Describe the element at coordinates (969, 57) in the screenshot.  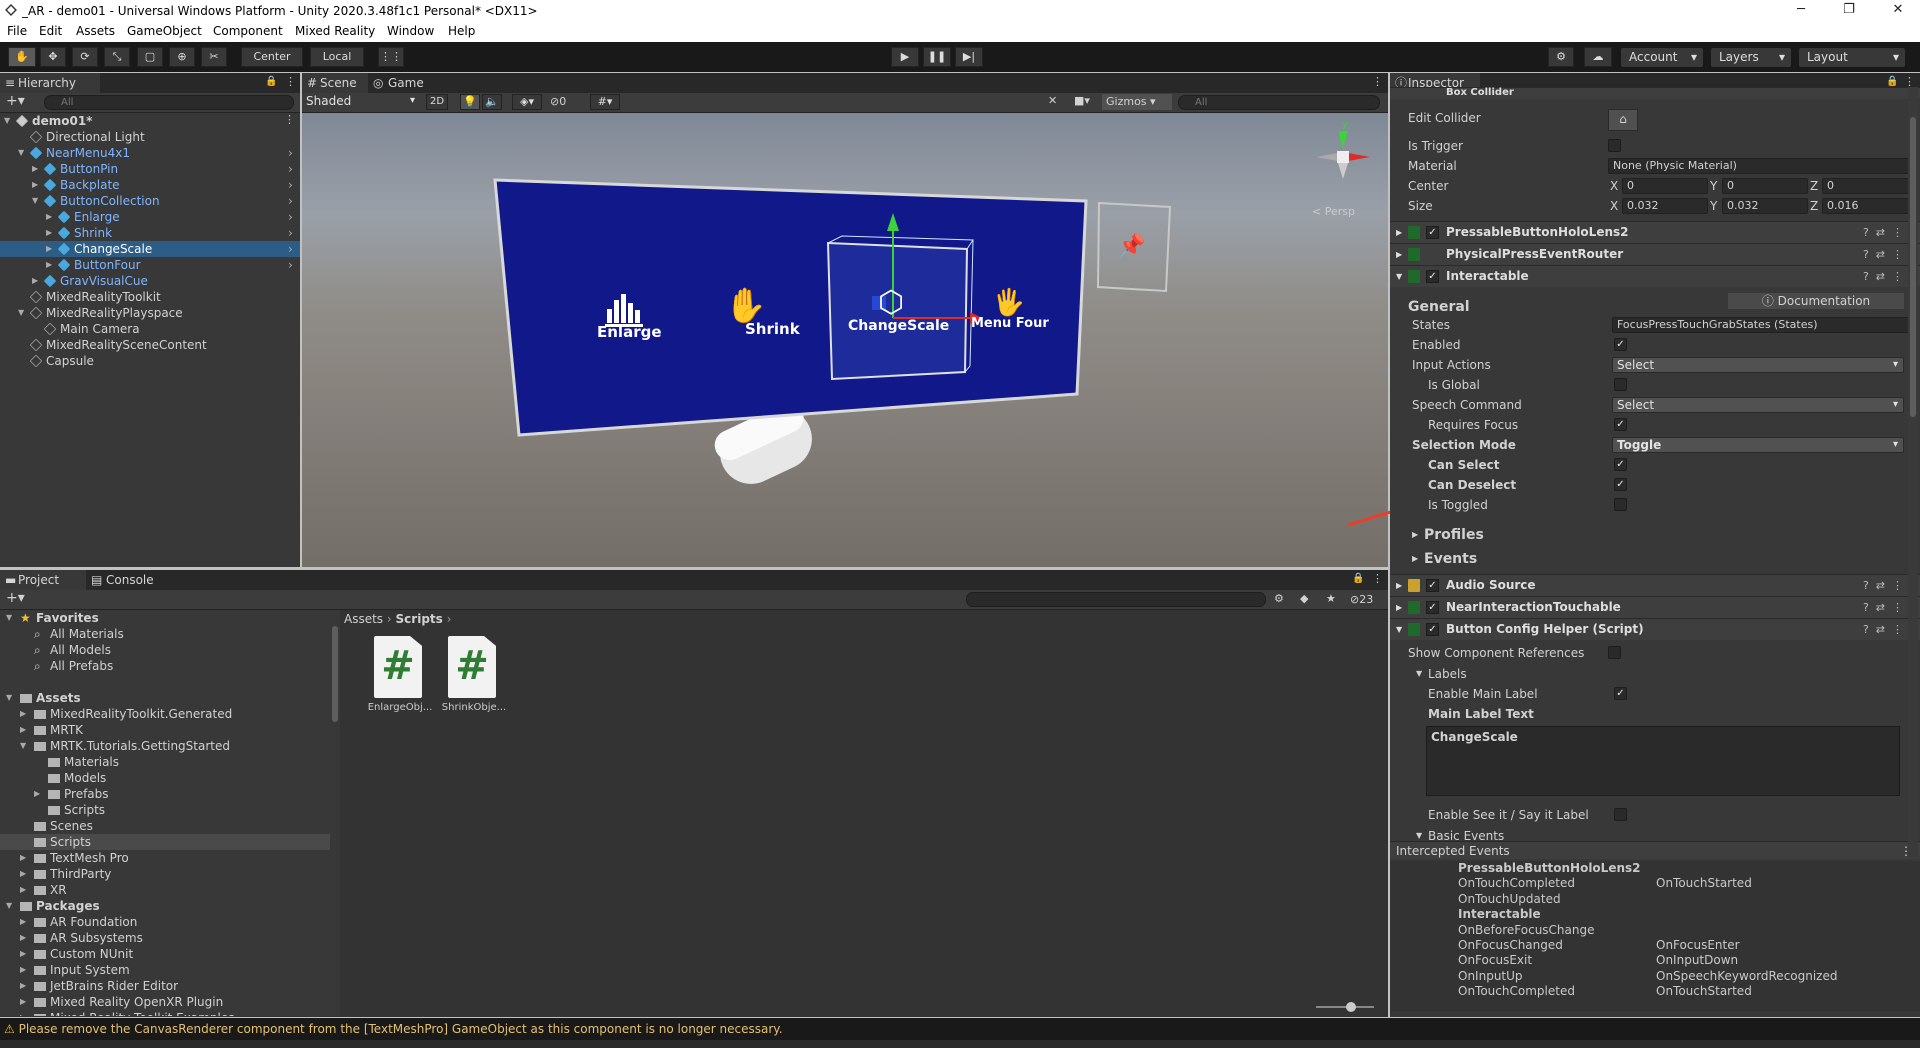
I see `step-button: ▶|` at that location.